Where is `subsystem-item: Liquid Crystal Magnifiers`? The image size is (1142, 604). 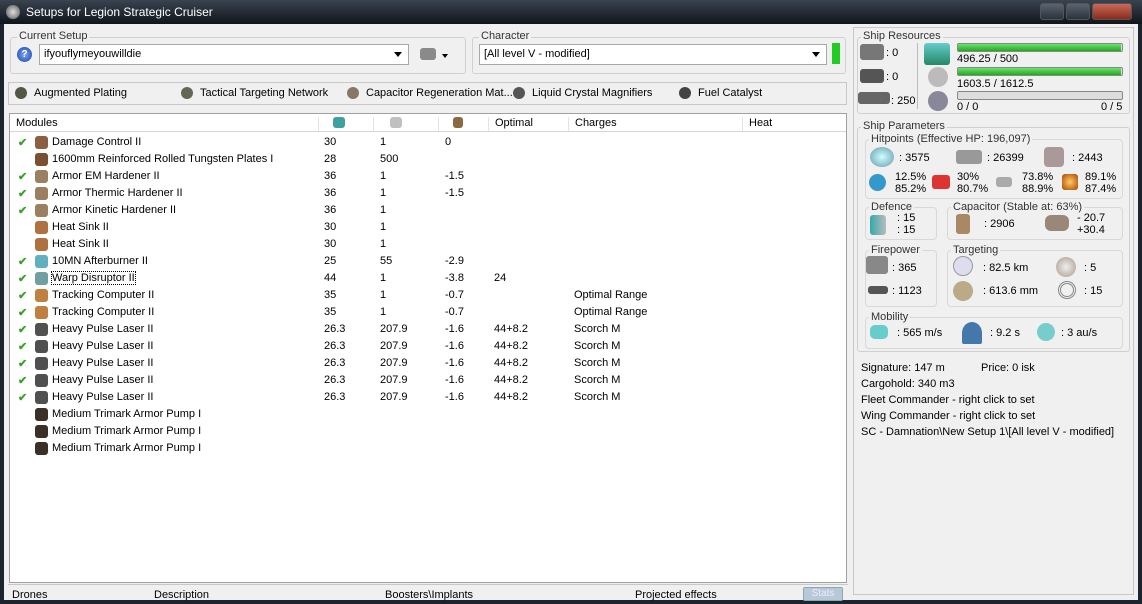 subsystem-item: Liquid Crystal Magnifiers is located at coordinates (592, 93).